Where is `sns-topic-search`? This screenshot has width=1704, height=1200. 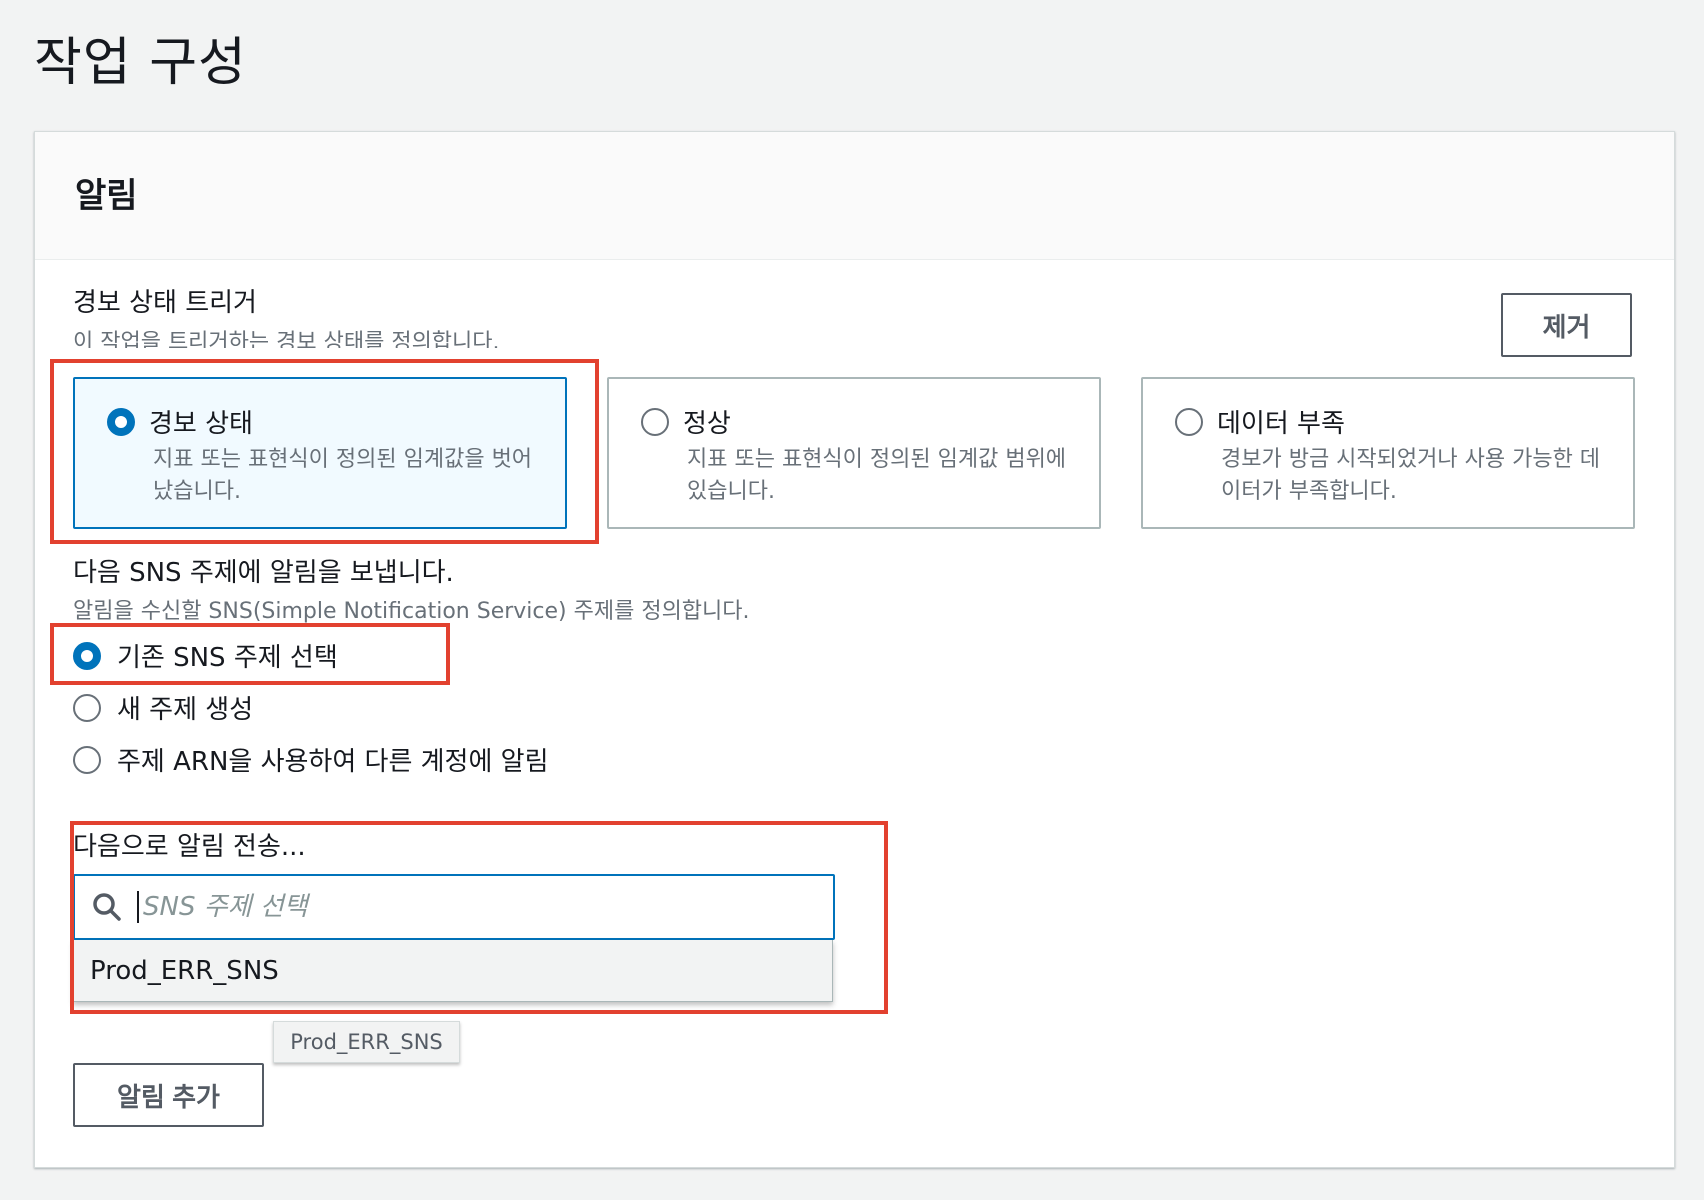
sns-topic-search is located at coordinates (454, 907).